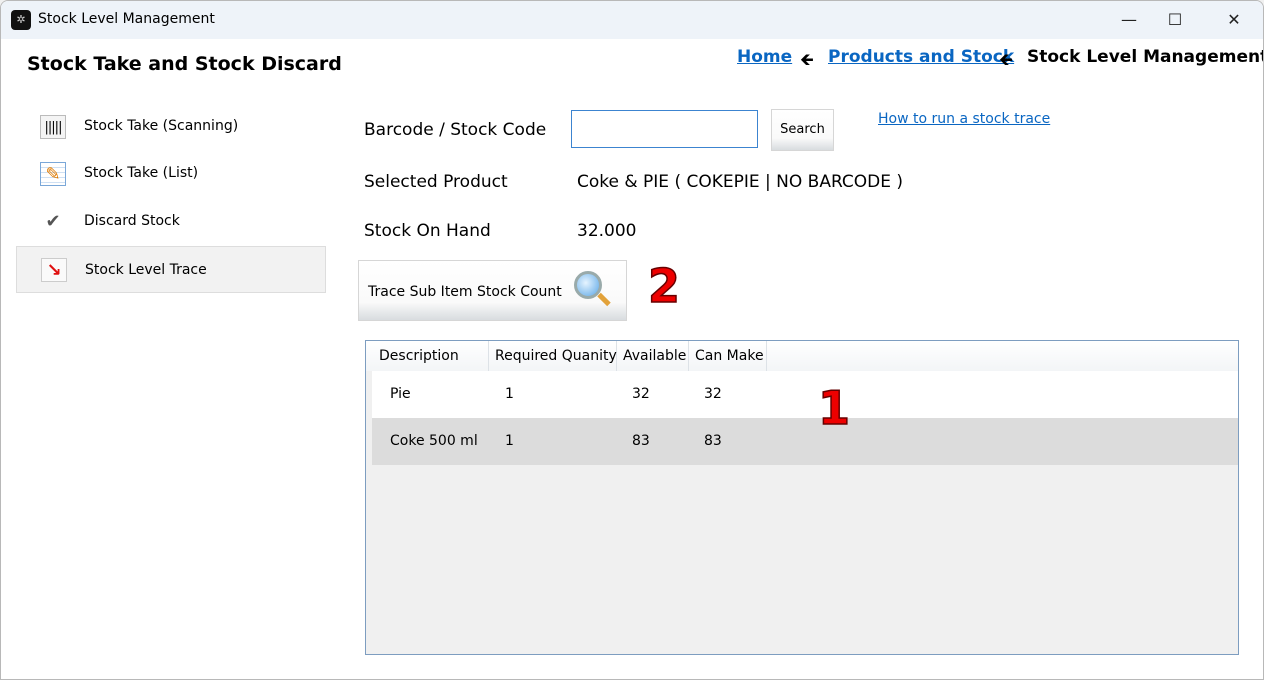 This screenshot has width=1264, height=680. I want to click on breadcrumb-current: Stock Level Management, so click(1145, 57).